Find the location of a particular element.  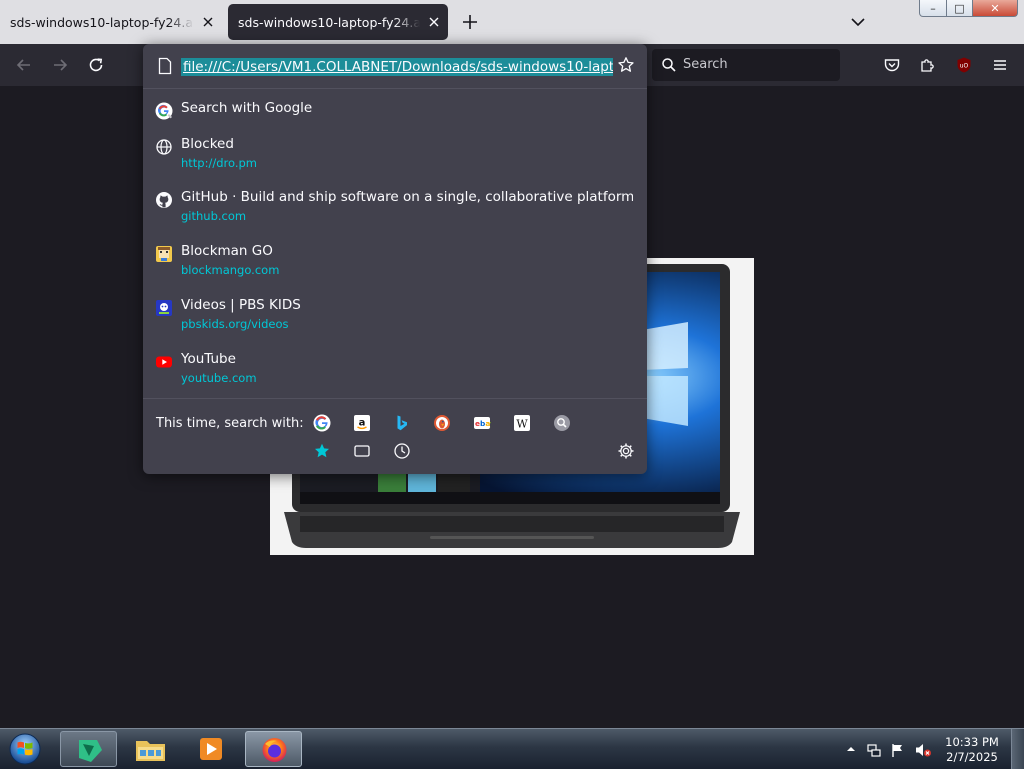

start-orb-icon is located at coordinates (25, 749).